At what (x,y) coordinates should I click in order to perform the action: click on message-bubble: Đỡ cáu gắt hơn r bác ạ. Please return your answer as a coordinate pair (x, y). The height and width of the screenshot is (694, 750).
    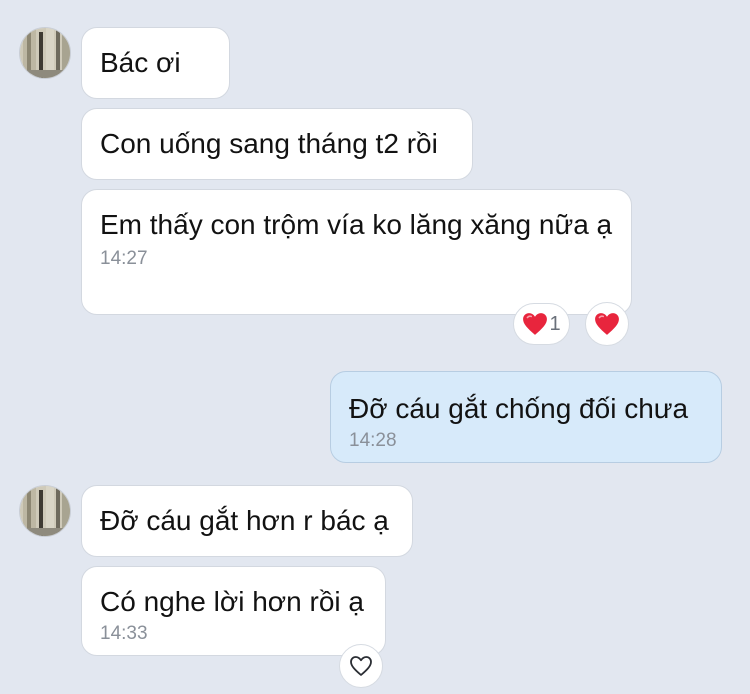
    Looking at the image, I should click on (247, 521).